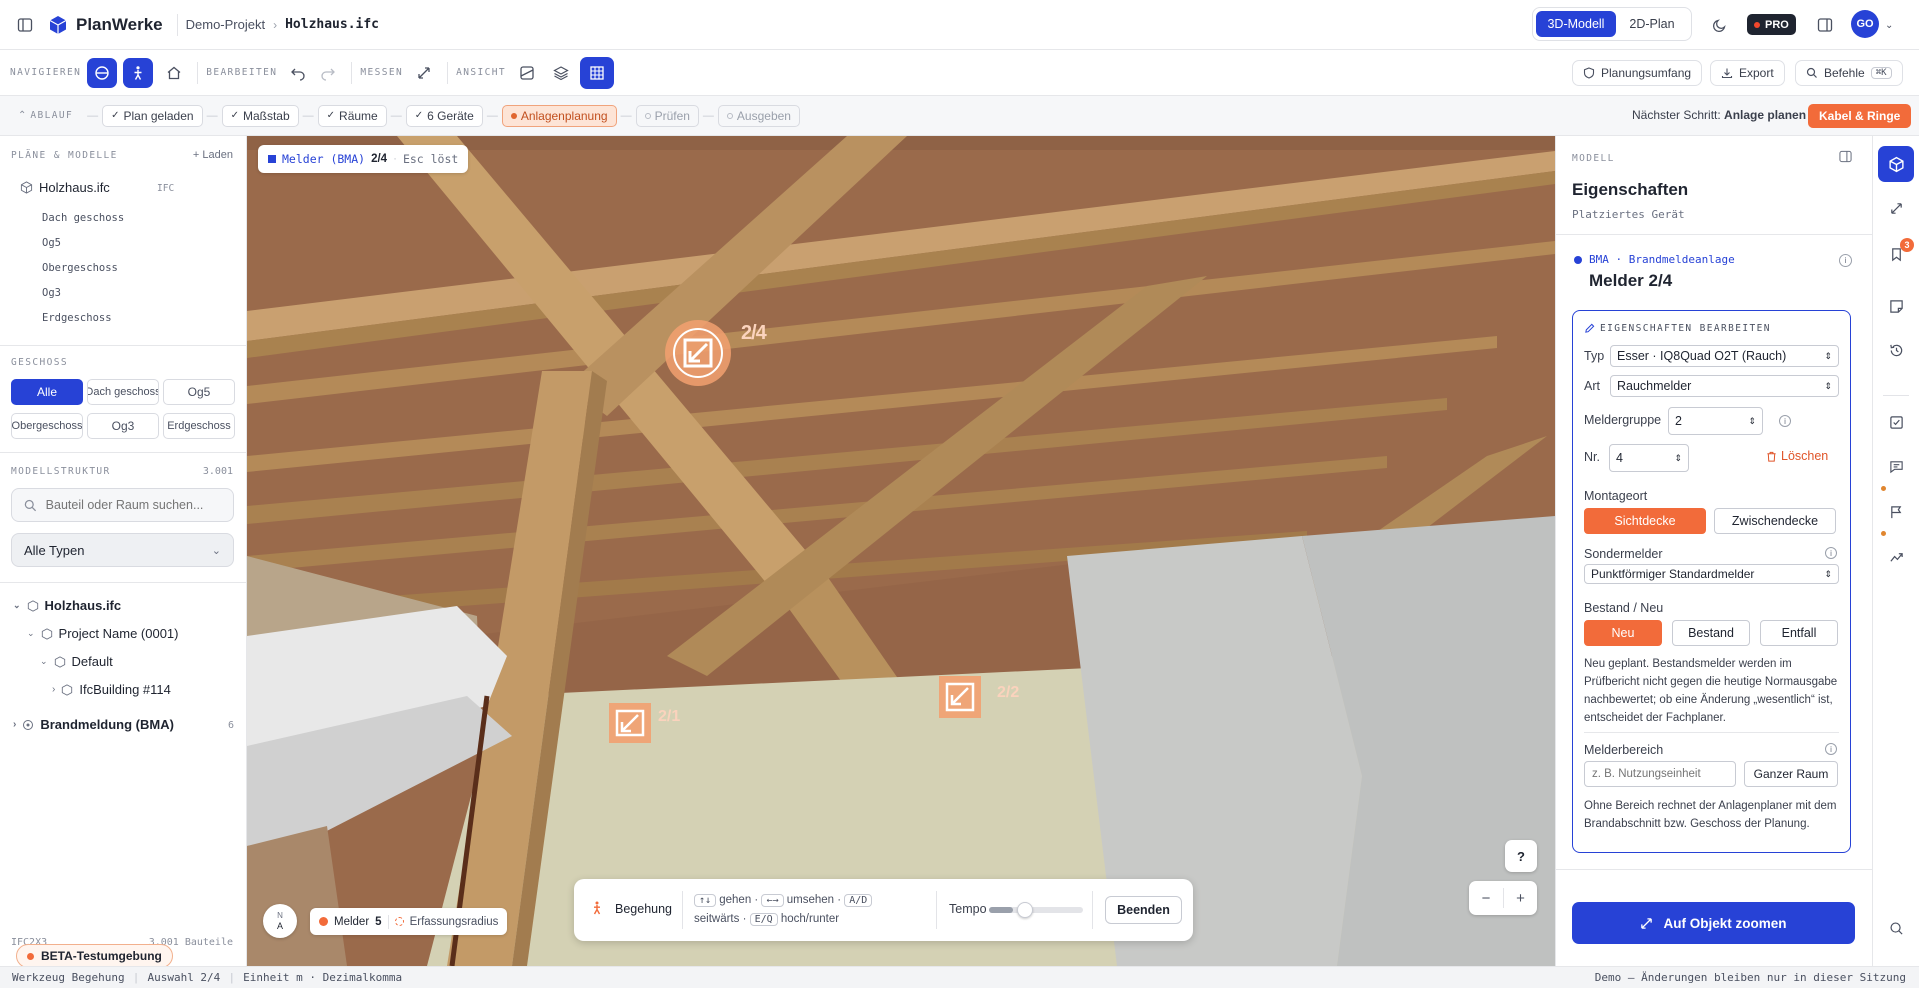  Describe the element at coordinates (111, 689) in the screenshot. I see `tree-building: › IfcBuilding #114` at that location.